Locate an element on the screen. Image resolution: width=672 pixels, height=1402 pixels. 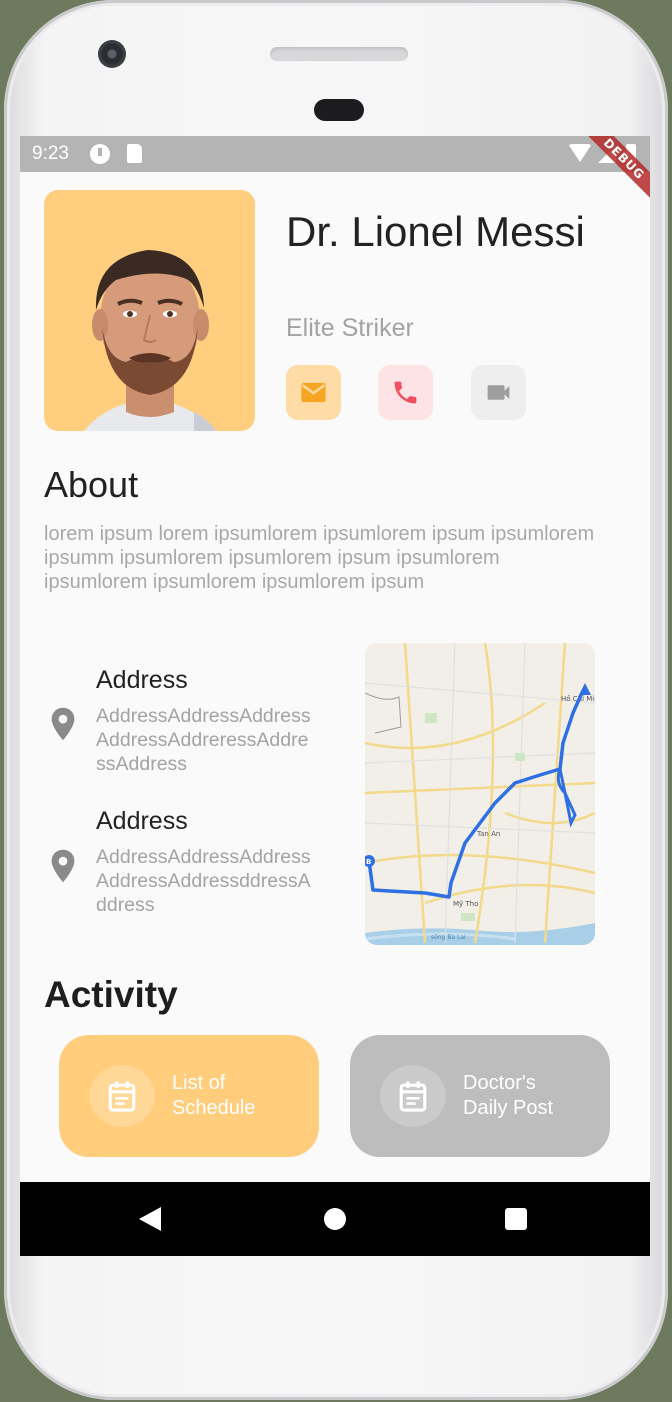
sd-card-icon is located at coordinates (134, 153).